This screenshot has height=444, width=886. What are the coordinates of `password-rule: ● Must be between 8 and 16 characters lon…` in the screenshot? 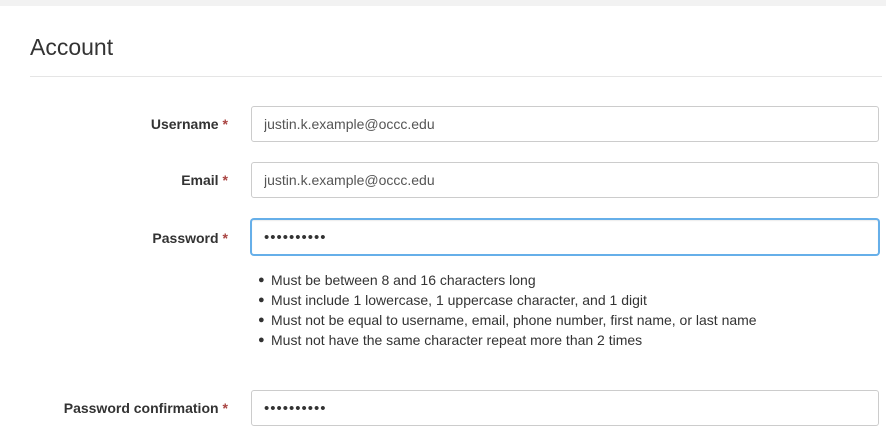 It's located at (507, 280).